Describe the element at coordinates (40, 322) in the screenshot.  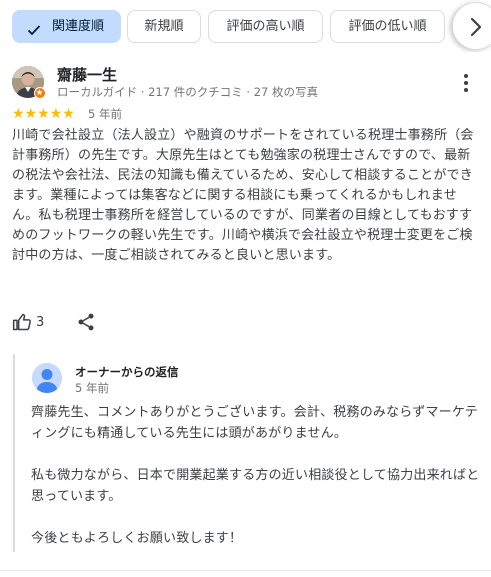
I see `like-count: 3` at that location.